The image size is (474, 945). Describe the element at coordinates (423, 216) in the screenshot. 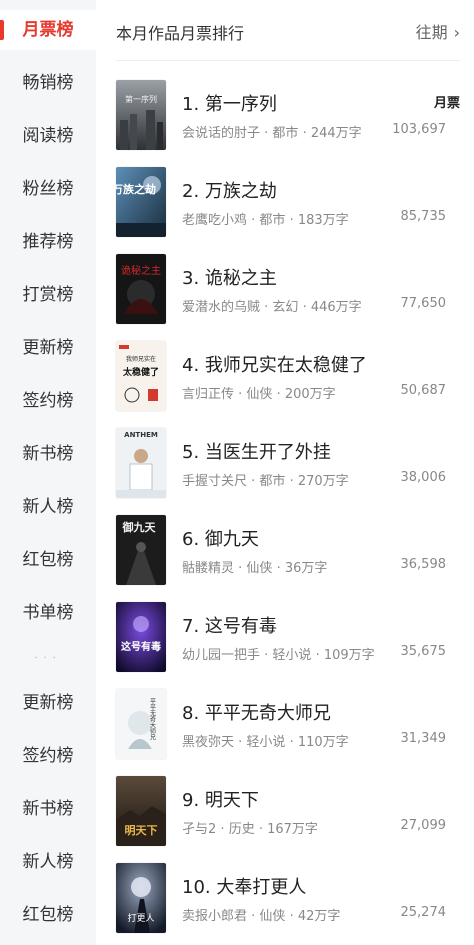

I see `book-votes: 85,735` at that location.